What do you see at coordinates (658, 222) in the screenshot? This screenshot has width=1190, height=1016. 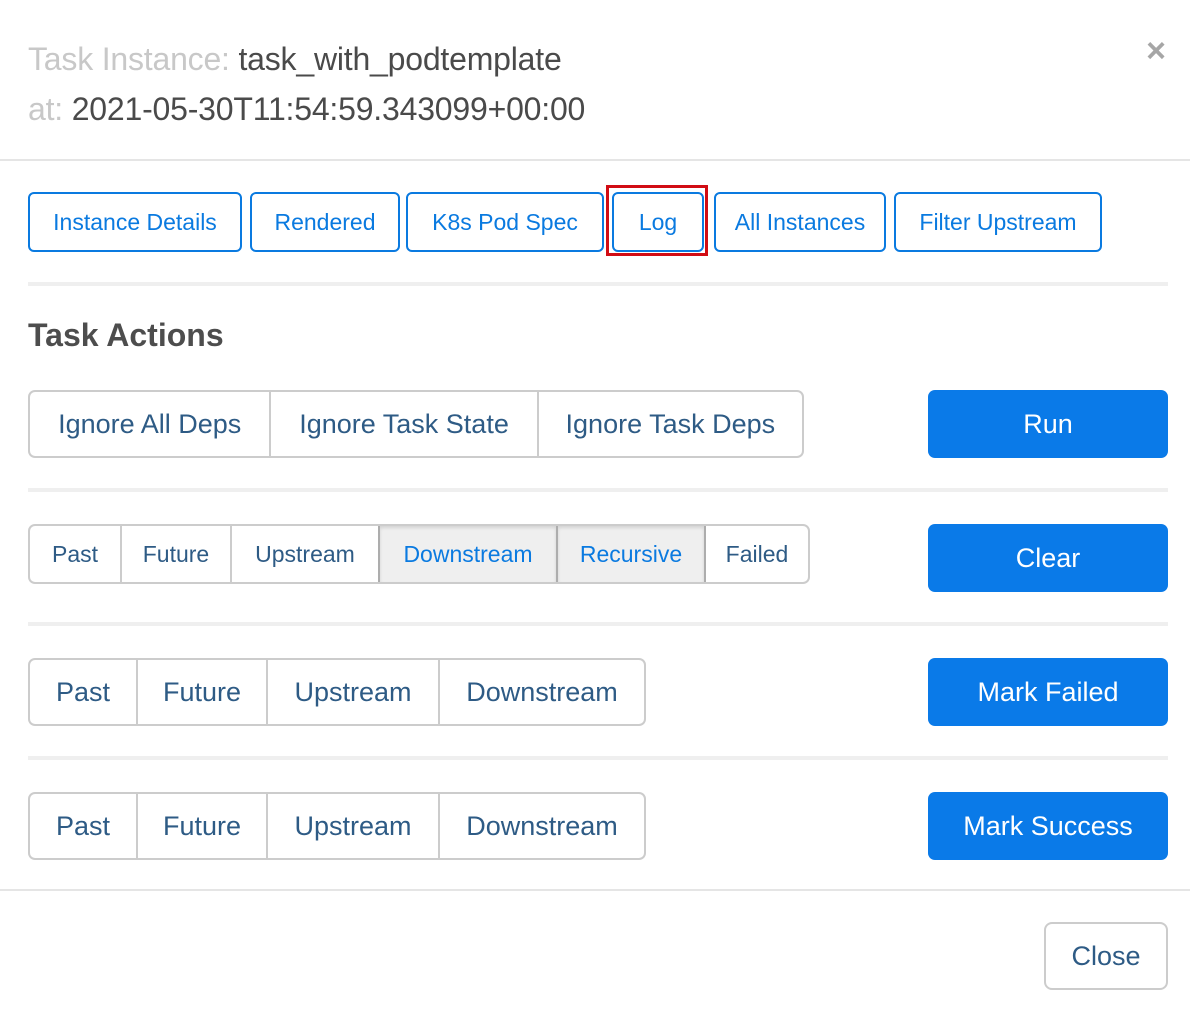 I see `log-button: Log` at bounding box center [658, 222].